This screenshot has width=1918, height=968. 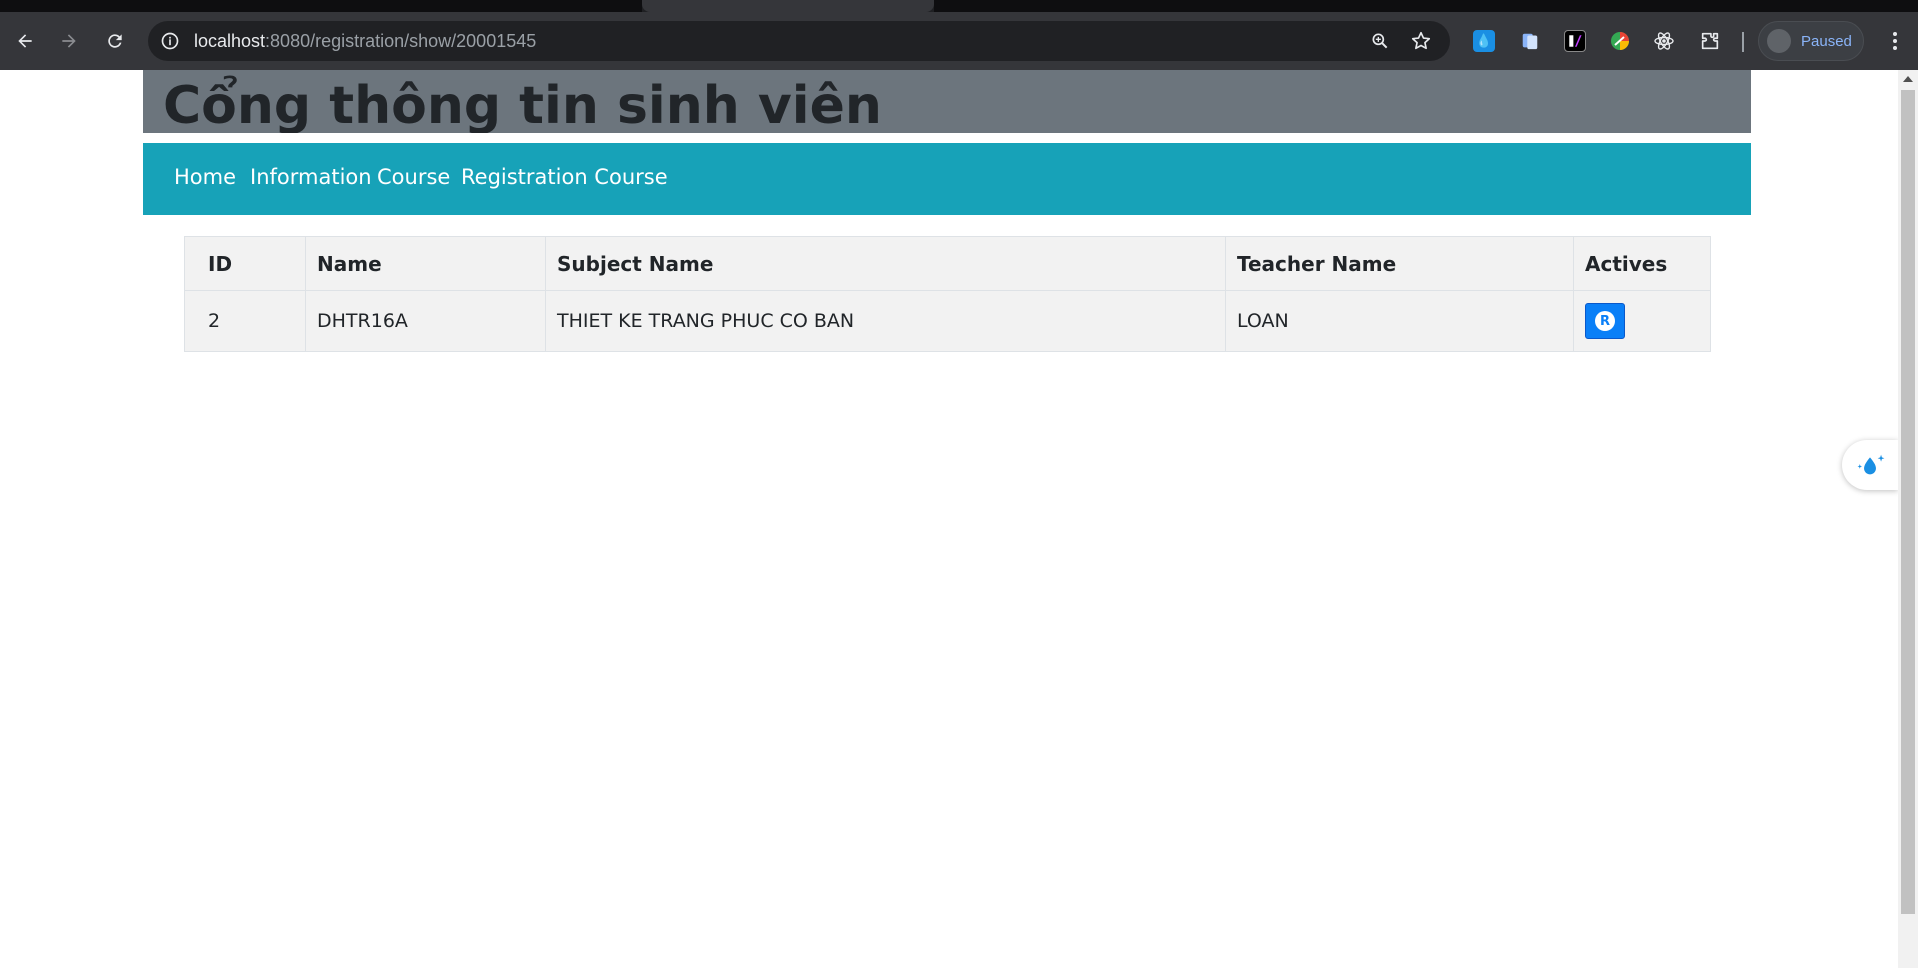 I want to click on extension-pages-icon, so click(x=1530, y=41).